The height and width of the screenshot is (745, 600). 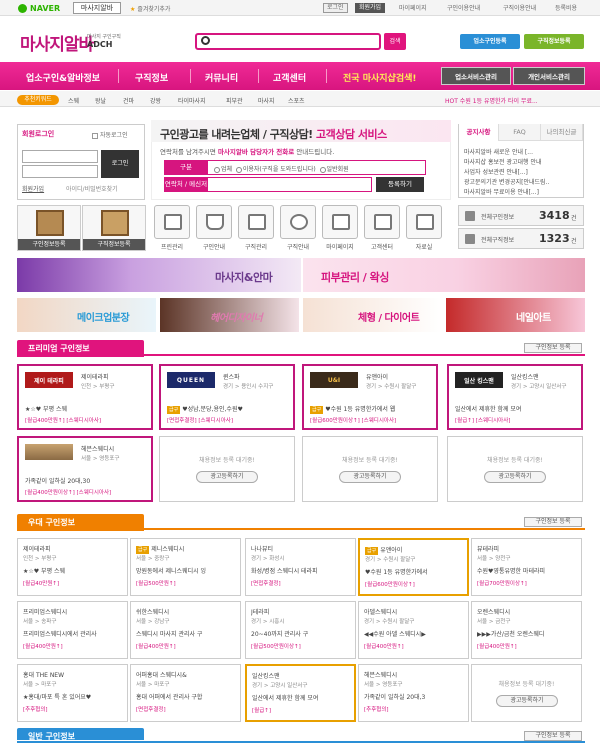 What do you see at coordinates (159, 275) in the screenshot?
I see `banner-massage: 마사지&안마` at bounding box center [159, 275].